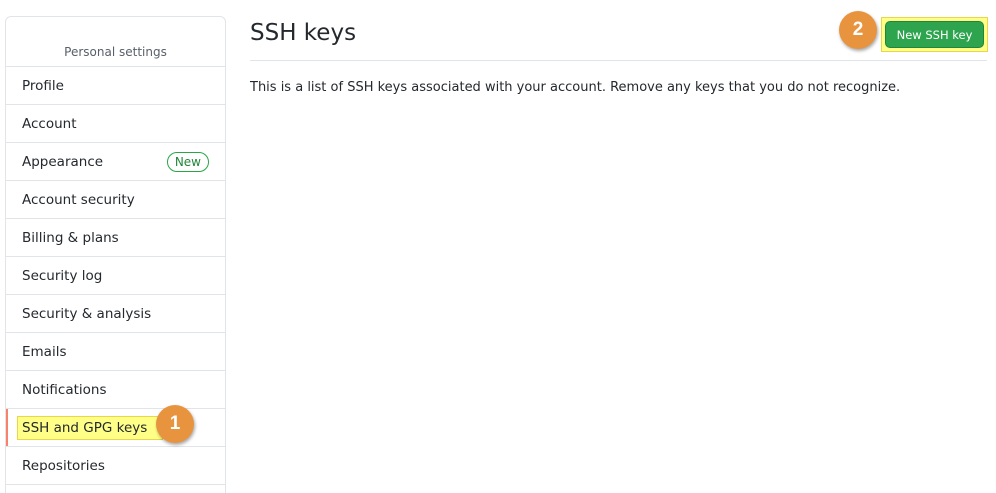 The height and width of the screenshot is (493, 996). Describe the element at coordinates (115, 352) in the screenshot. I see `sidebar-item-emails: Emails` at that location.